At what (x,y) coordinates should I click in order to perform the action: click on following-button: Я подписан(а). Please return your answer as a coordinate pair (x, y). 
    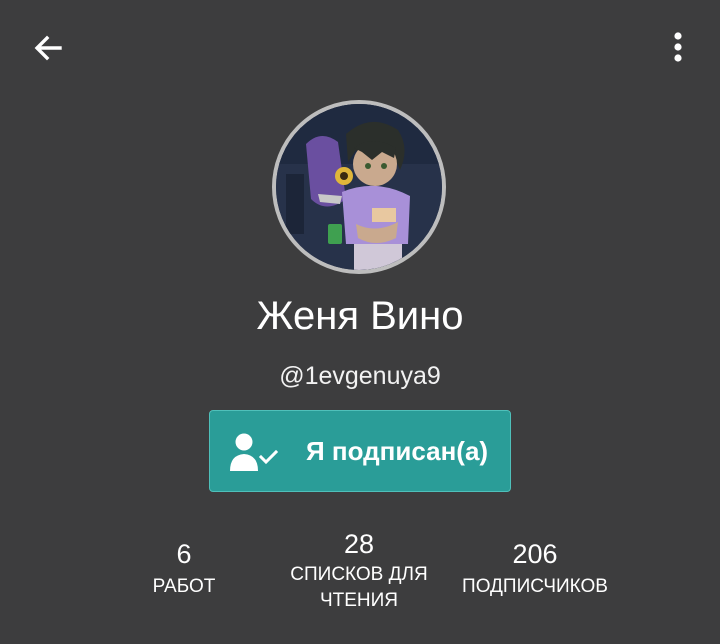
    Looking at the image, I should click on (360, 451).